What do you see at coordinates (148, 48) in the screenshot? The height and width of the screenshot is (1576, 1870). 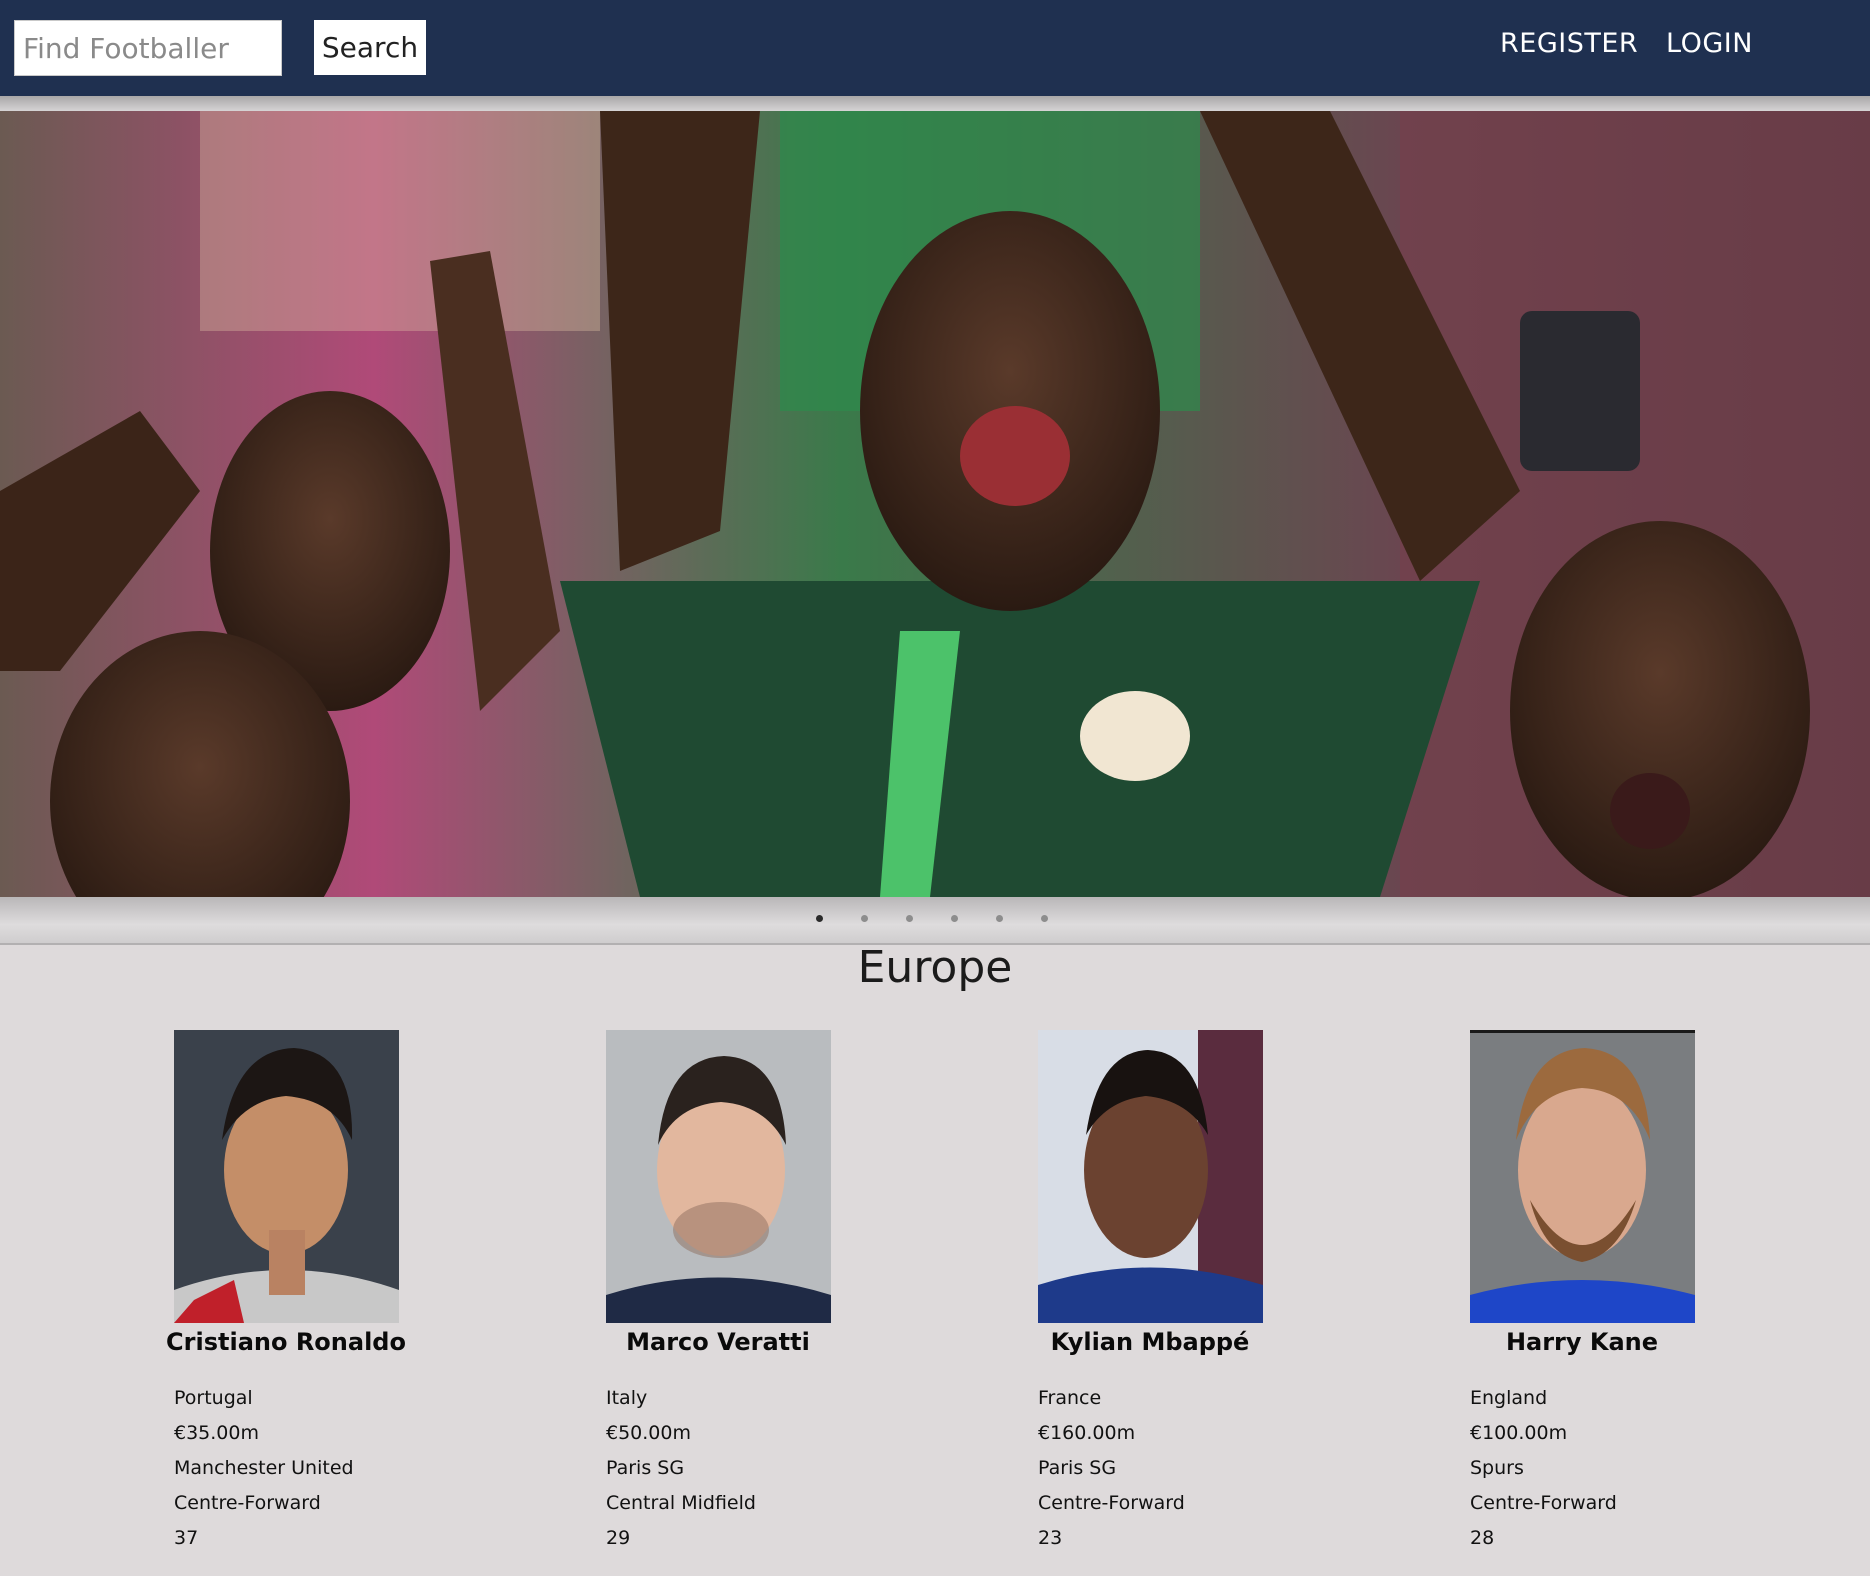 I see `search-input` at bounding box center [148, 48].